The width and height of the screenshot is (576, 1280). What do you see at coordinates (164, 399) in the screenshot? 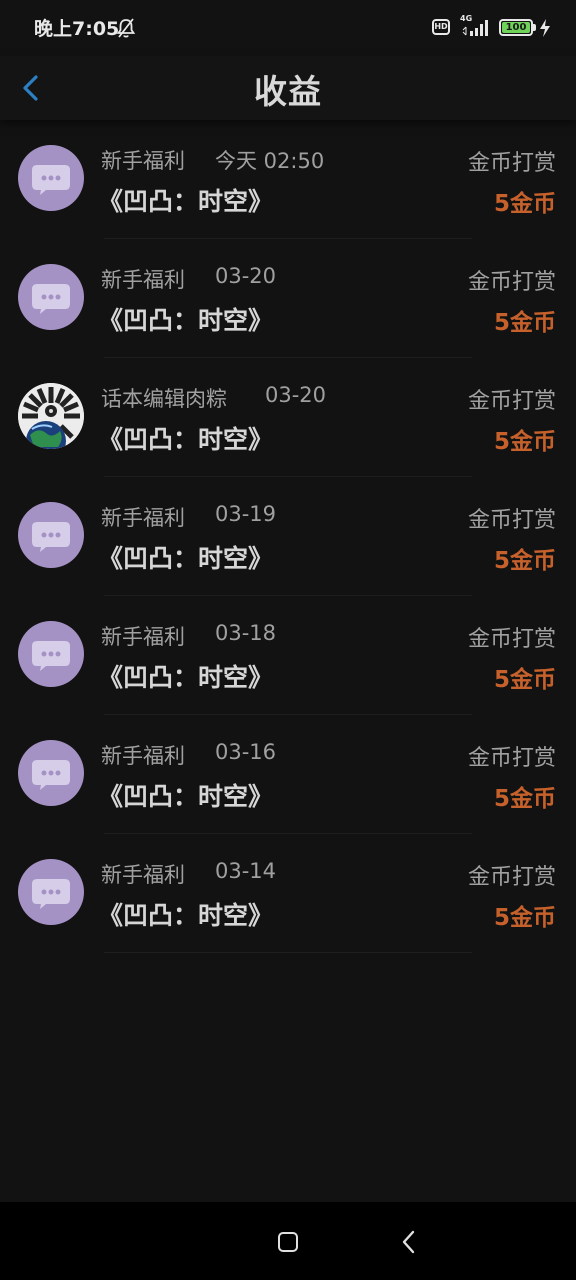
I see `record-source: 话本编辑肉粽` at bounding box center [164, 399].